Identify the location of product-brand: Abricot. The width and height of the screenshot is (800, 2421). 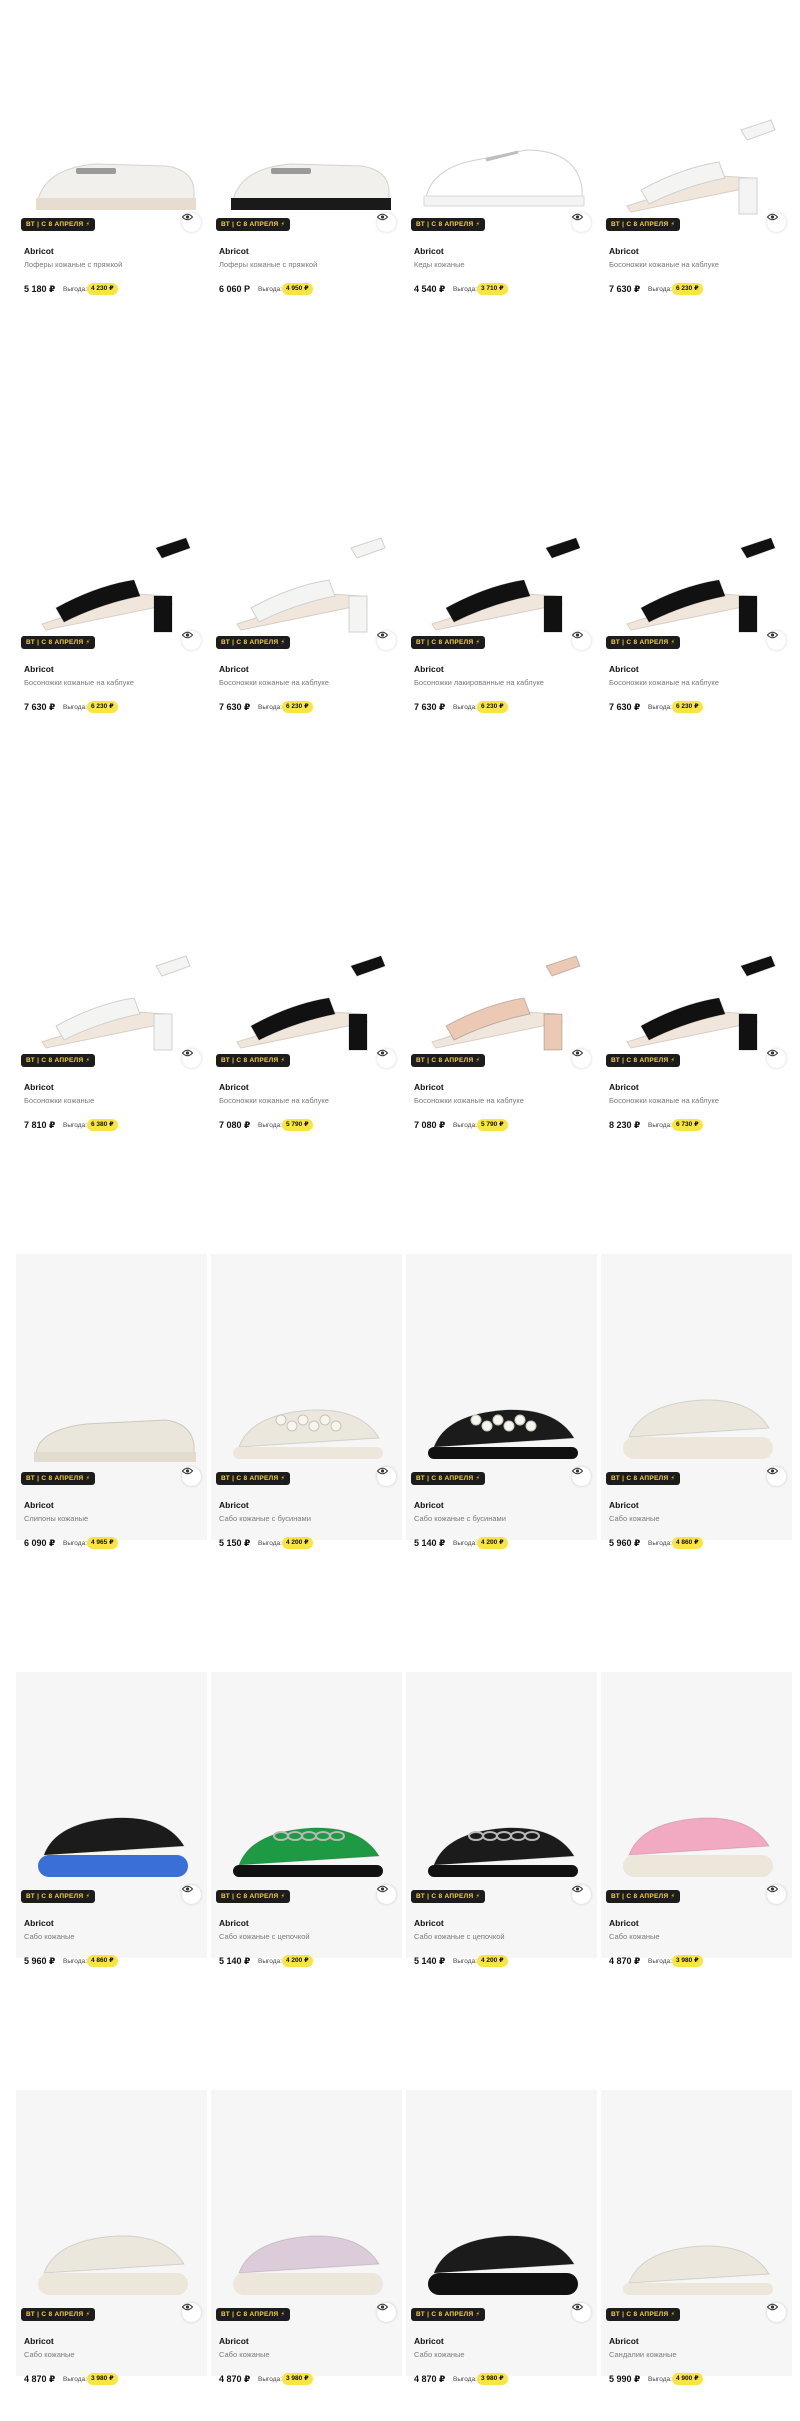
(234, 251).